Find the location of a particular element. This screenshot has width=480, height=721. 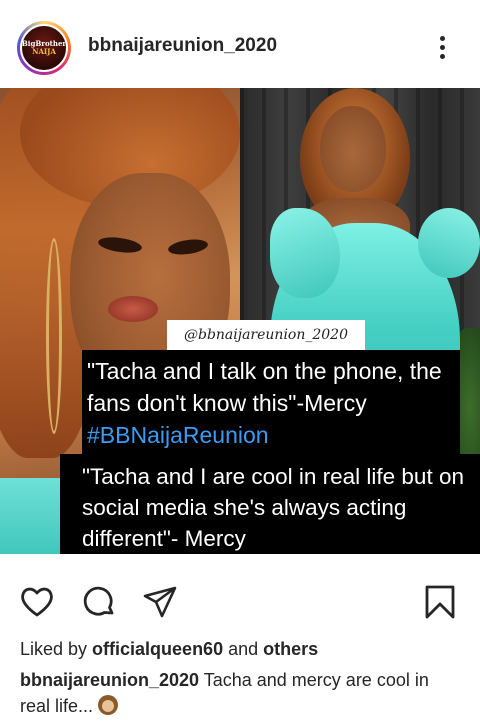

bookmark-icon is located at coordinates (440, 602).